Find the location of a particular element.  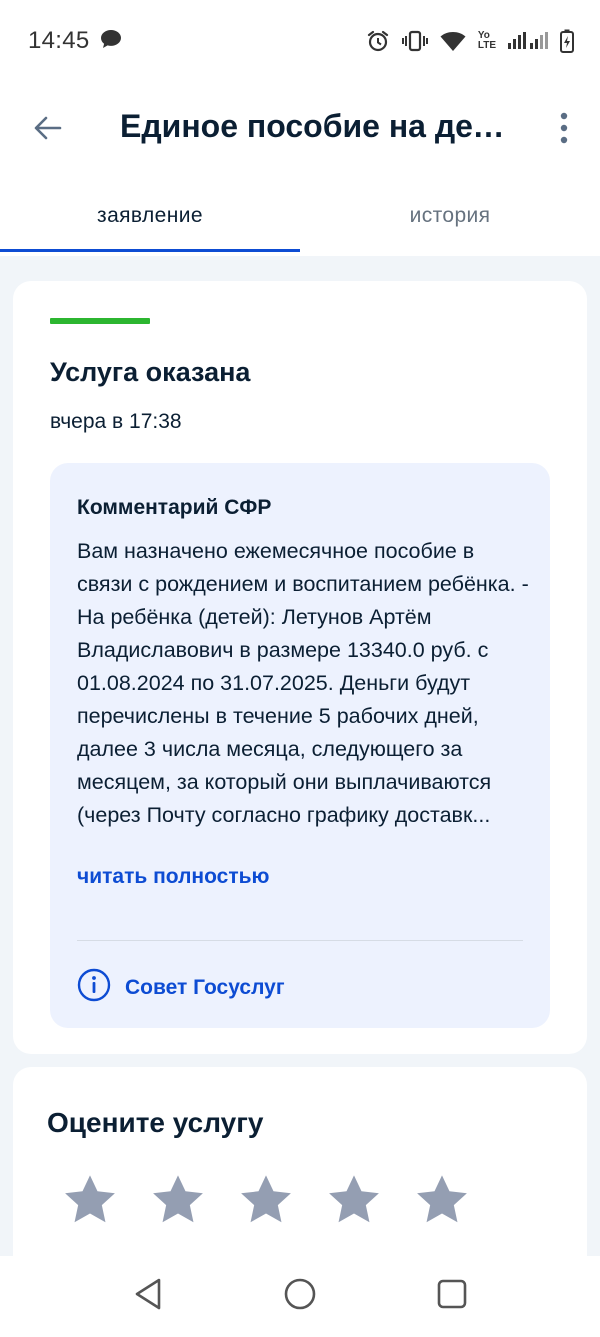

status-left: 14:45 is located at coordinates (75, 41).